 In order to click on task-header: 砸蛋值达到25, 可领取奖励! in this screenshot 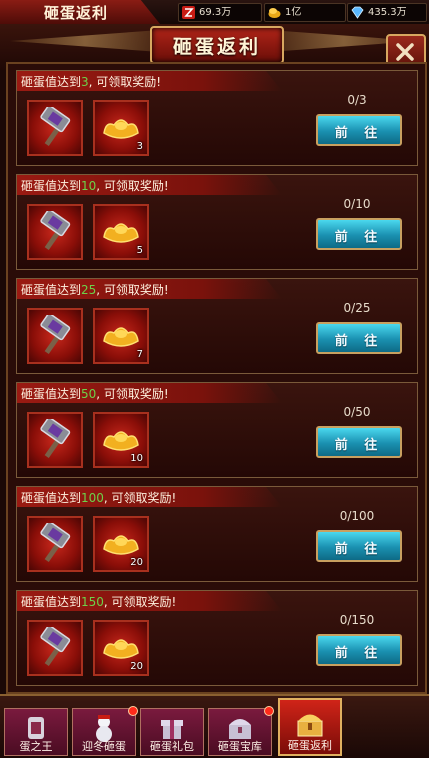, I will do `click(149, 289)`.